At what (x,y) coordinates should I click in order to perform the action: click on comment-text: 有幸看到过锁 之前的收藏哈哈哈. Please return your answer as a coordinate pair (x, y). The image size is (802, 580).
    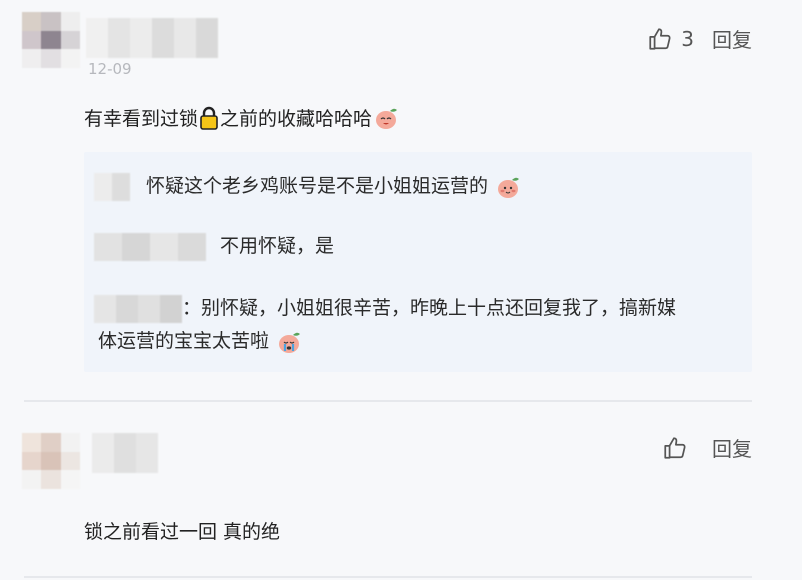
    Looking at the image, I should click on (242, 117).